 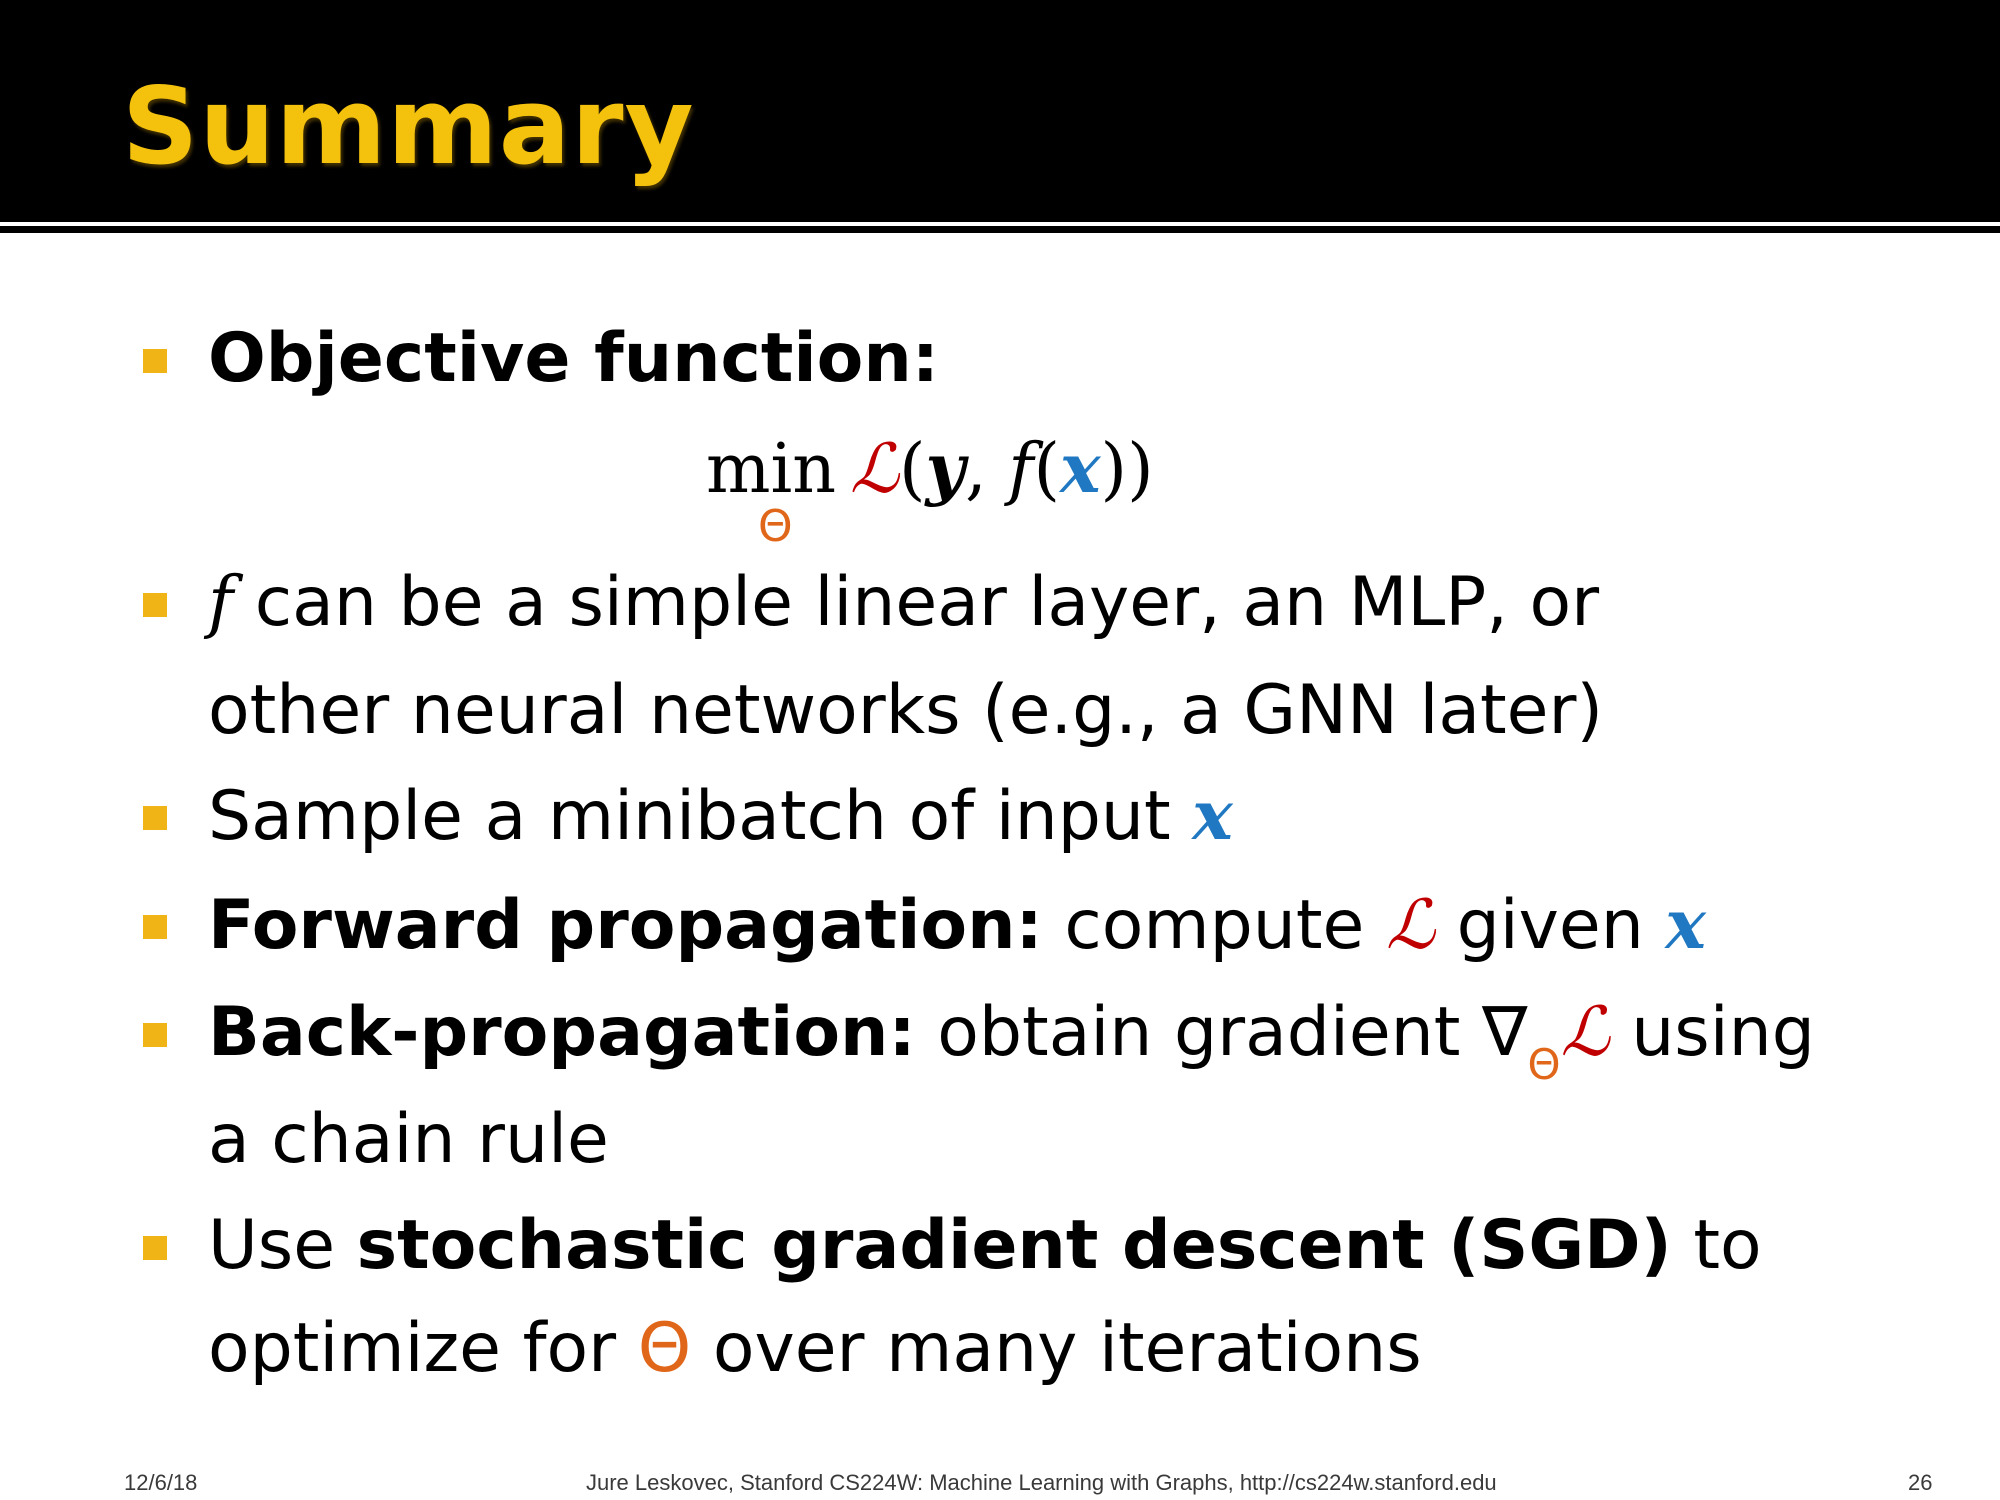 I want to click on bullet-objective: Objective function:, so click(x=573, y=359).